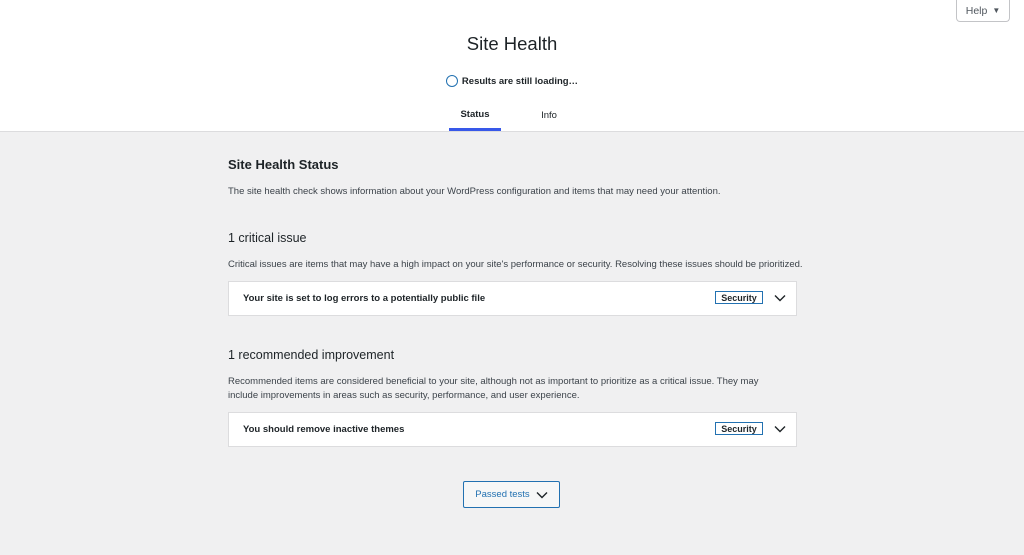 The height and width of the screenshot is (555, 1024). What do you see at coordinates (283, 164) in the screenshot?
I see `section-title: Site Health Status` at bounding box center [283, 164].